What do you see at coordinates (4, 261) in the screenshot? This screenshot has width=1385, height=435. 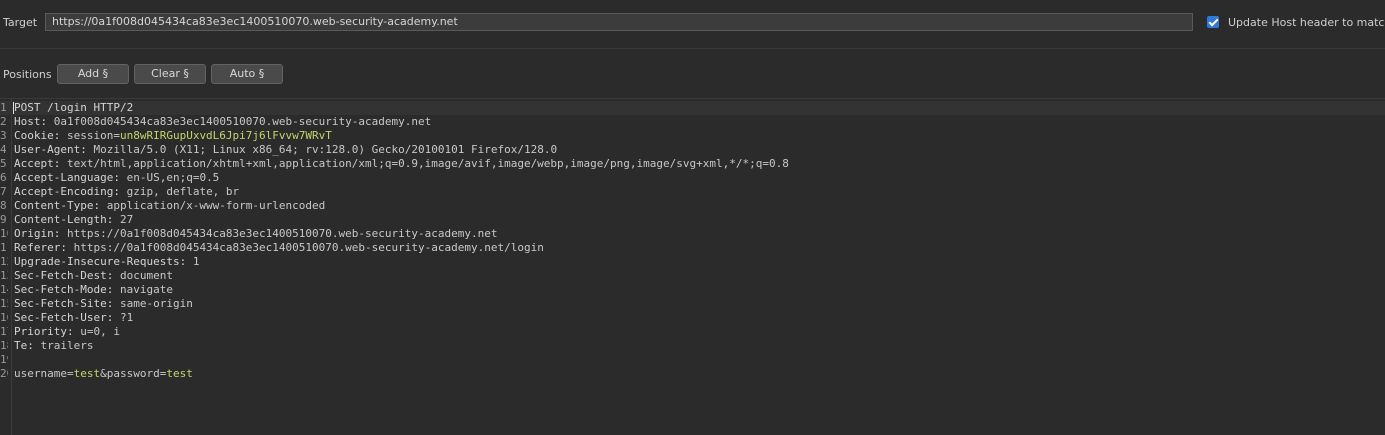 I see `line-number: 12` at bounding box center [4, 261].